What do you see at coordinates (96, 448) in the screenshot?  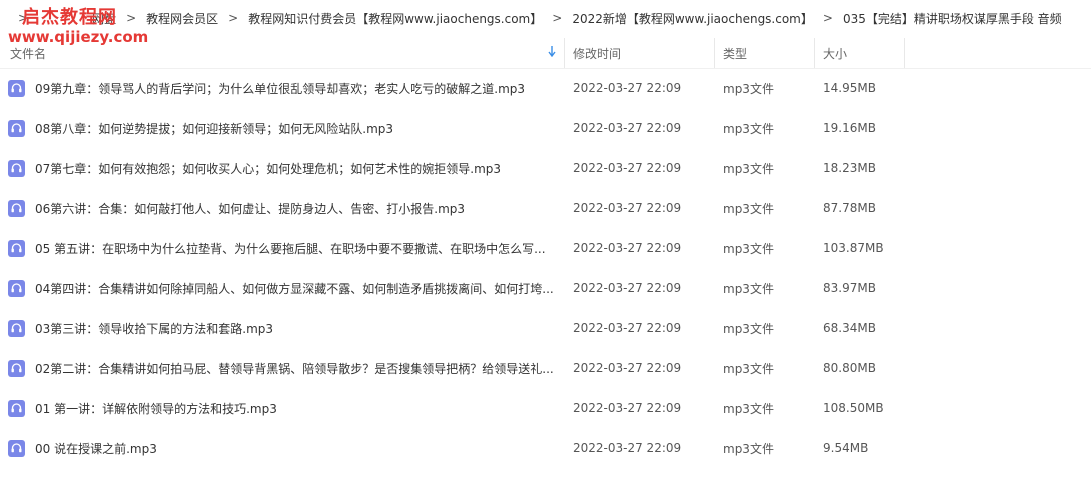 I see `file-name: 00 说在授课之前.mp3` at bounding box center [96, 448].